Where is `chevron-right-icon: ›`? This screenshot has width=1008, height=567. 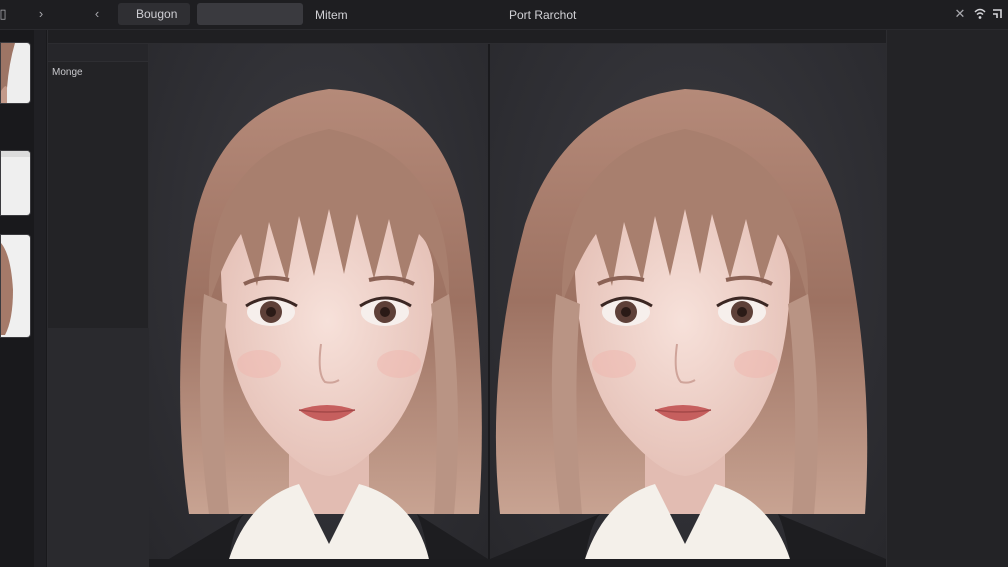
chevron-right-icon: › is located at coordinates (41, 14).